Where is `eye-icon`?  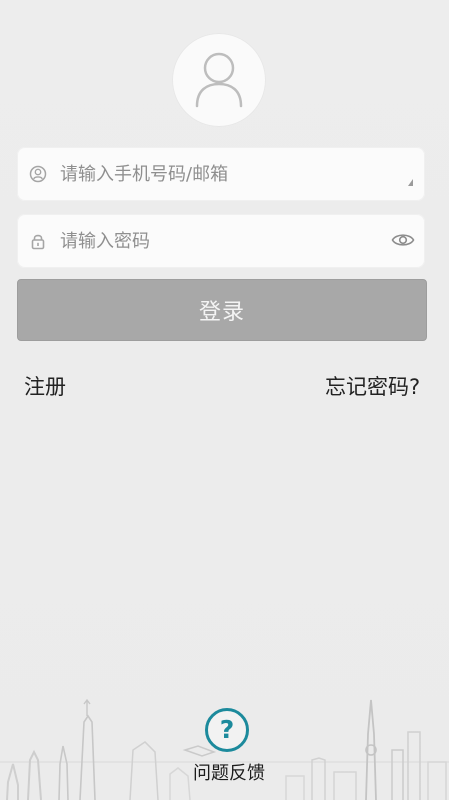
eye-icon is located at coordinates (403, 240).